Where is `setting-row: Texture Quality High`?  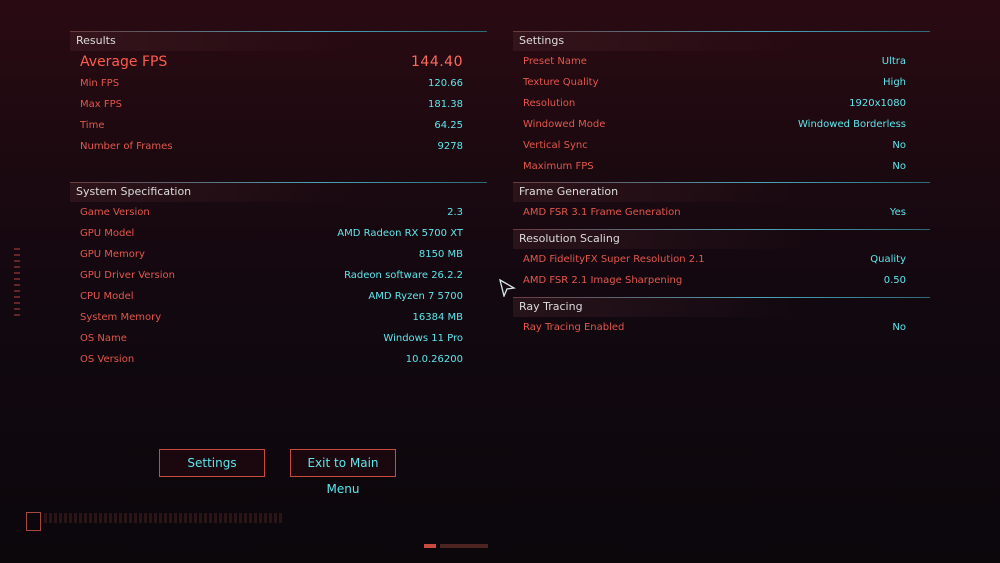 setting-row: Texture Quality High is located at coordinates (721, 82).